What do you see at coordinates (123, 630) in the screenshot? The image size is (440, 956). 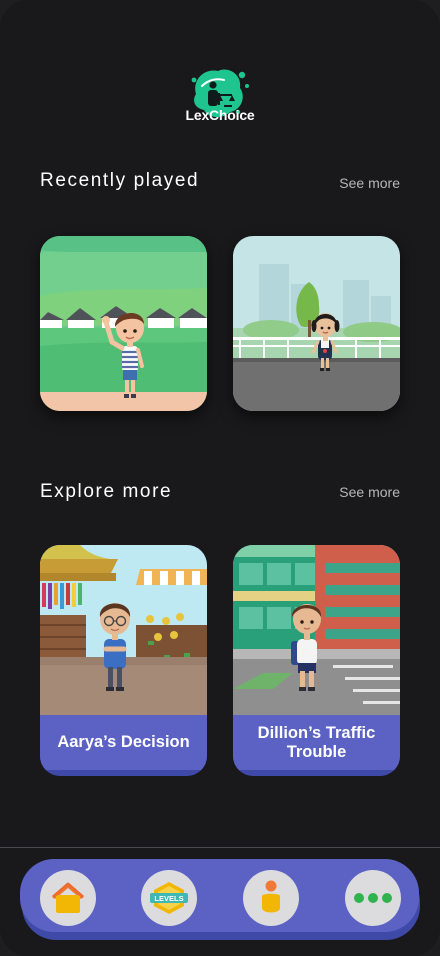 I see `market-scene-illustration` at bounding box center [123, 630].